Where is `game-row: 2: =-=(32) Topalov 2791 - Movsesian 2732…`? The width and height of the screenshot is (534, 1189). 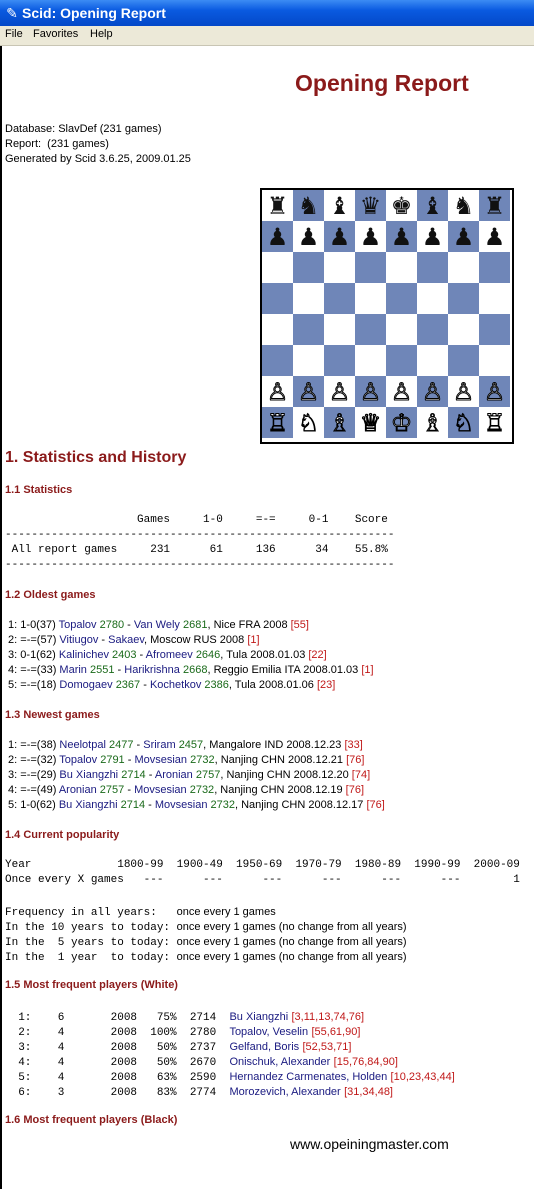
game-row: 2: =-=(32) Topalov 2791 - Movsesian 2732… is located at coordinates (184, 760).